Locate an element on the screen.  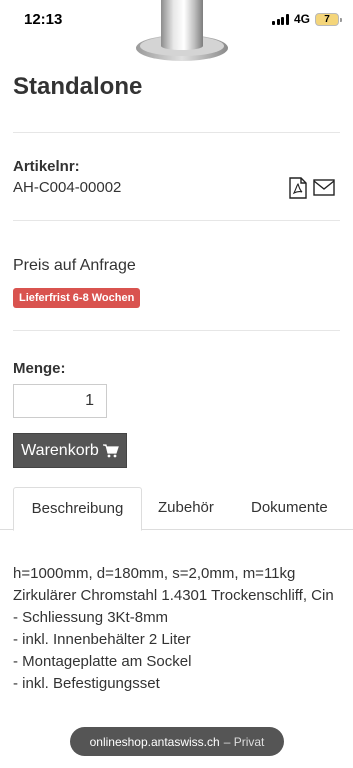
description-line: h=1000mm, d=180mm, s=2,0mm, m=11kg is located at coordinates (154, 573).